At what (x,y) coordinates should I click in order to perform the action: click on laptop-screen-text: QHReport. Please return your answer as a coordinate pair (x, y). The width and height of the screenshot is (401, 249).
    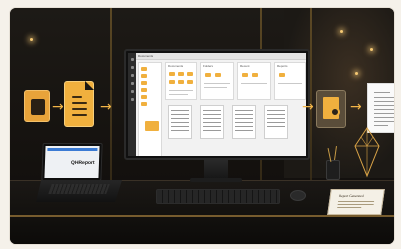
    Looking at the image, I should click on (82, 163).